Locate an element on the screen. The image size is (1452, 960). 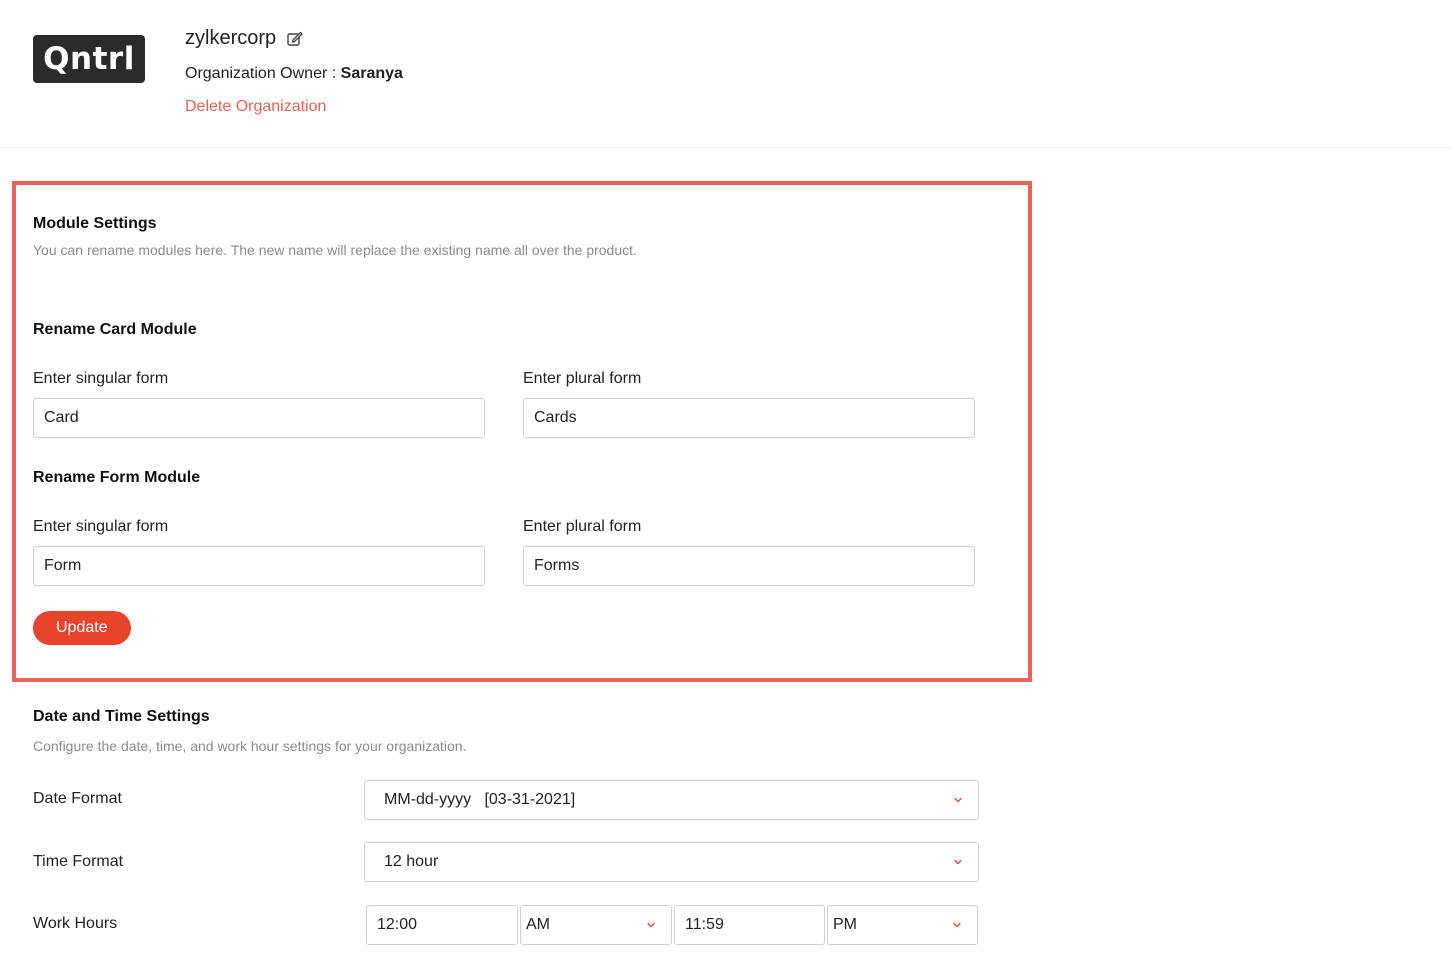
owner-line: Organization Owner : Saranya is located at coordinates (294, 74).